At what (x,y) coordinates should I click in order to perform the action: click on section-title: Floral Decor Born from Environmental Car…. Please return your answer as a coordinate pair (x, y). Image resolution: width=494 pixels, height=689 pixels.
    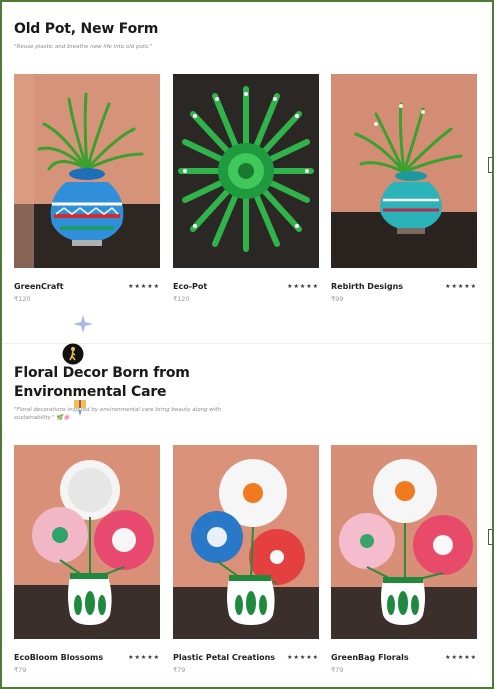
    Looking at the image, I should click on (102, 382).